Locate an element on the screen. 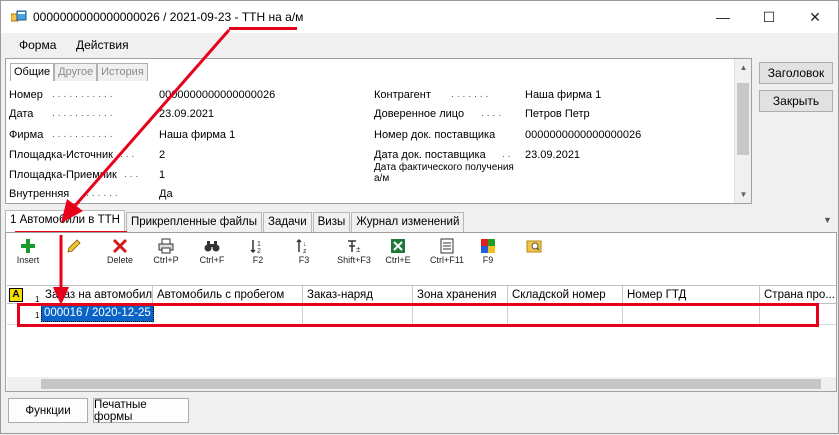 The height and width of the screenshot is (435, 839). tab-change-log: Журнал изменений is located at coordinates (408, 222).